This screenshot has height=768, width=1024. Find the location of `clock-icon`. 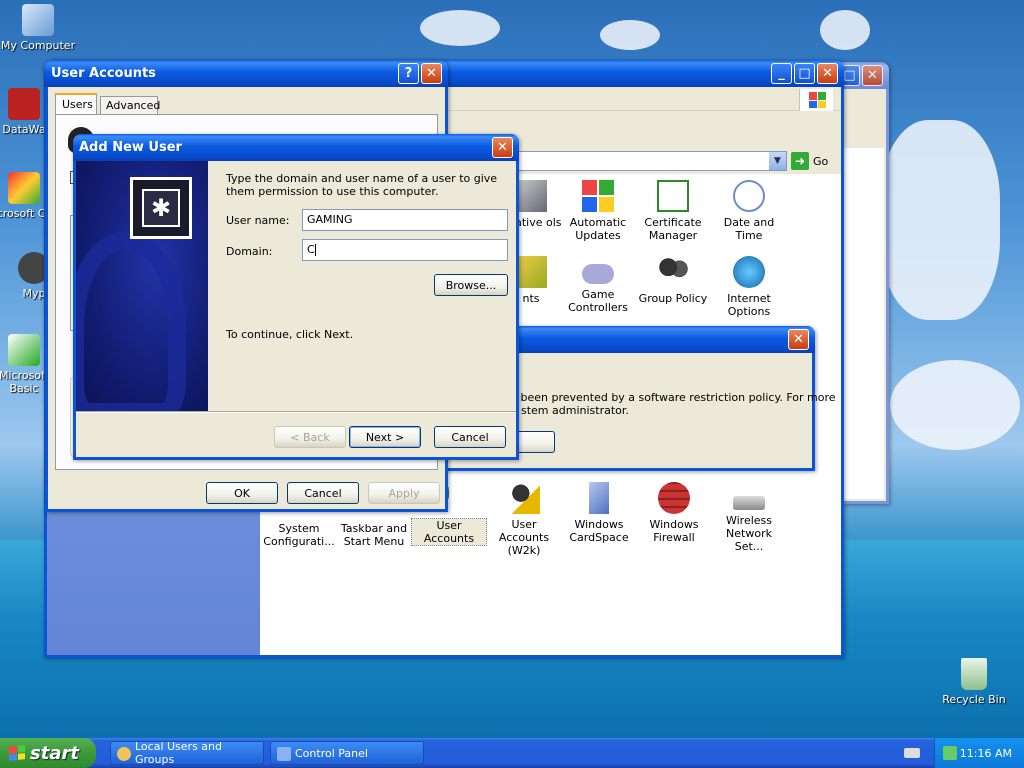

clock-icon is located at coordinates (749, 196).